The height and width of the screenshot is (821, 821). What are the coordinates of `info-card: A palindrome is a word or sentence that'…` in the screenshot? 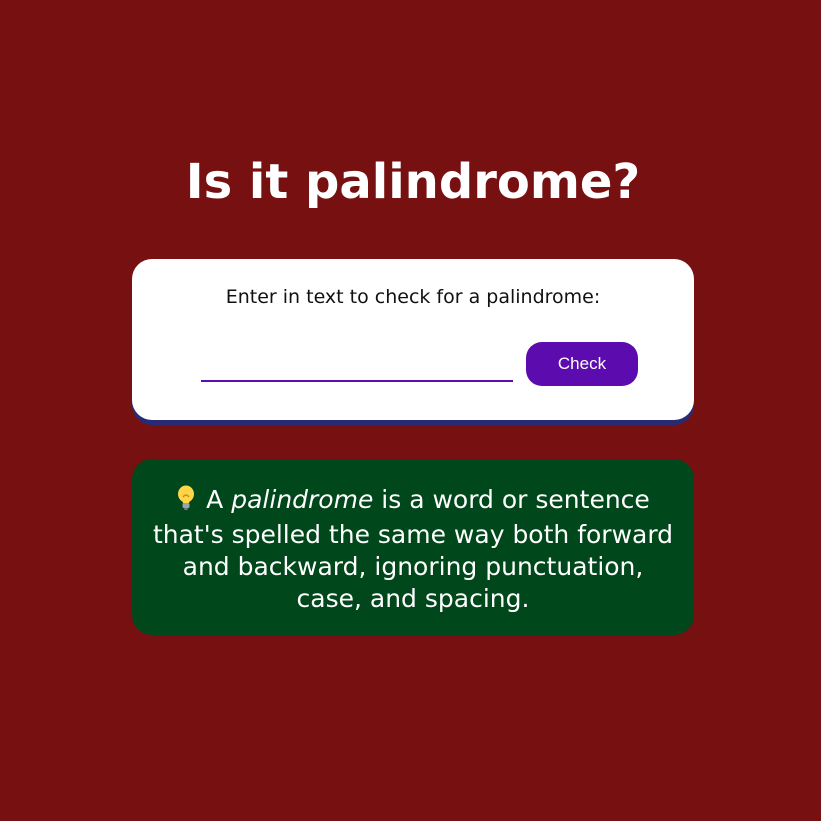 It's located at (413, 547).